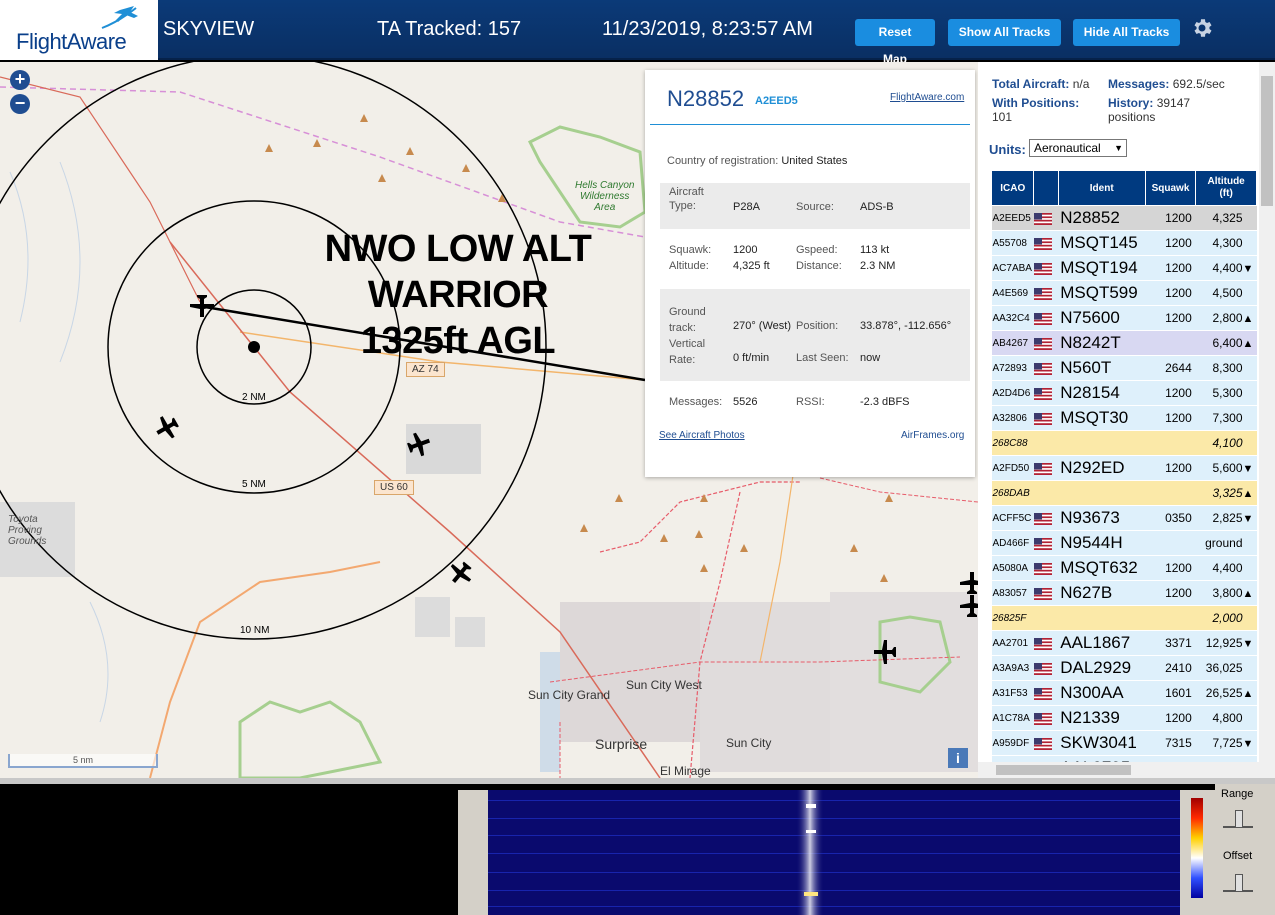  What do you see at coordinates (1012, 343) in the screenshot?
I see `cell-icao: AB4267` at bounding box center [1012, 343].